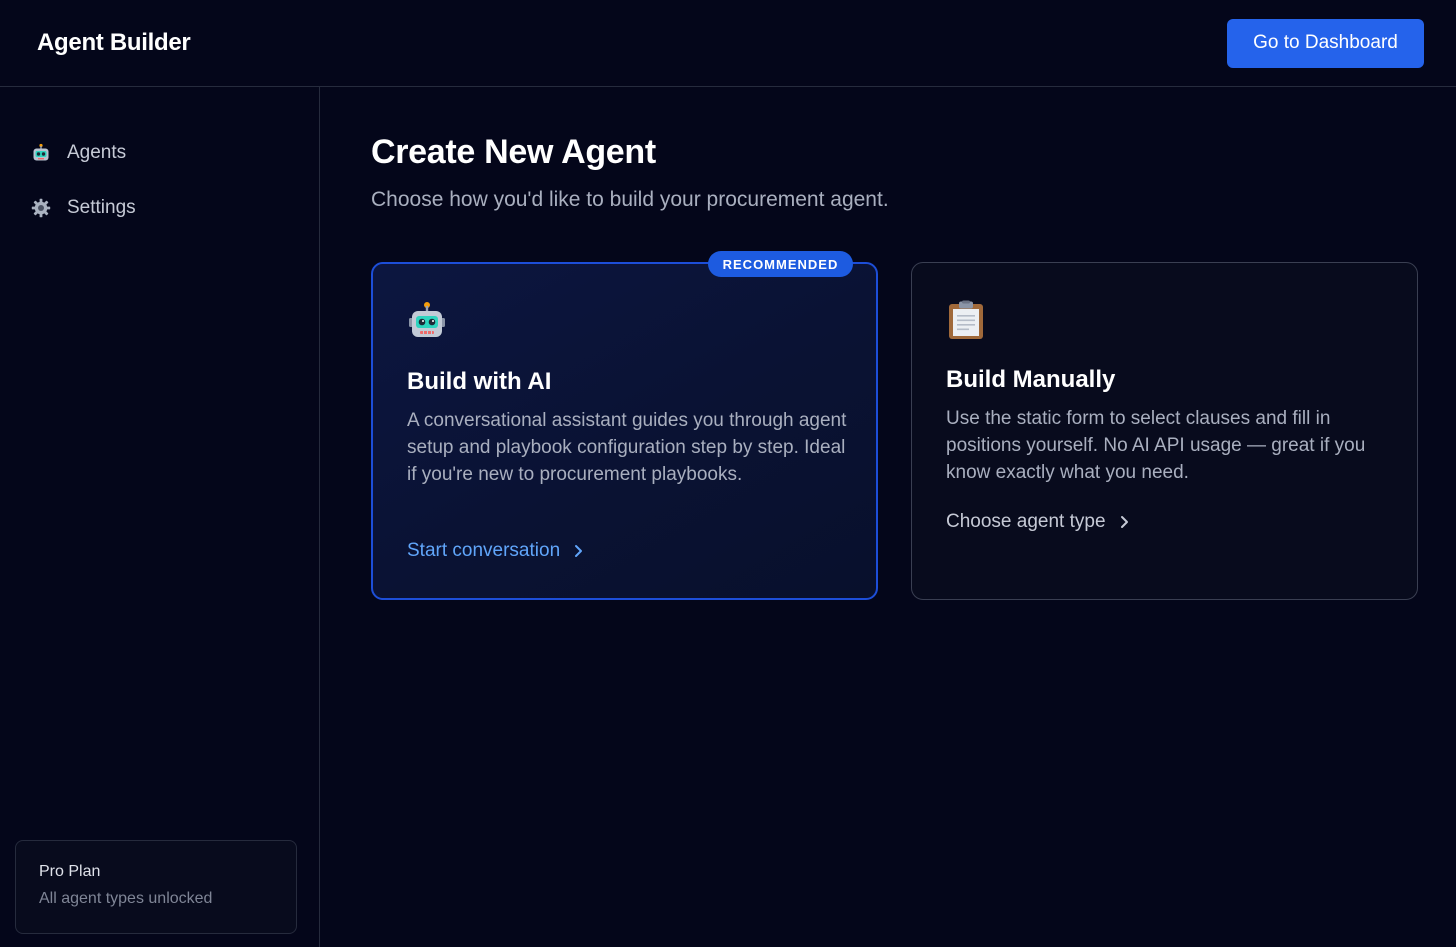 The height and width of the screenshot is (947, 1456). Describe the element at coordinates (1325, 43) in the screenshot. I see `go-to-dashboard-button: Go to Dashboard` at that location.